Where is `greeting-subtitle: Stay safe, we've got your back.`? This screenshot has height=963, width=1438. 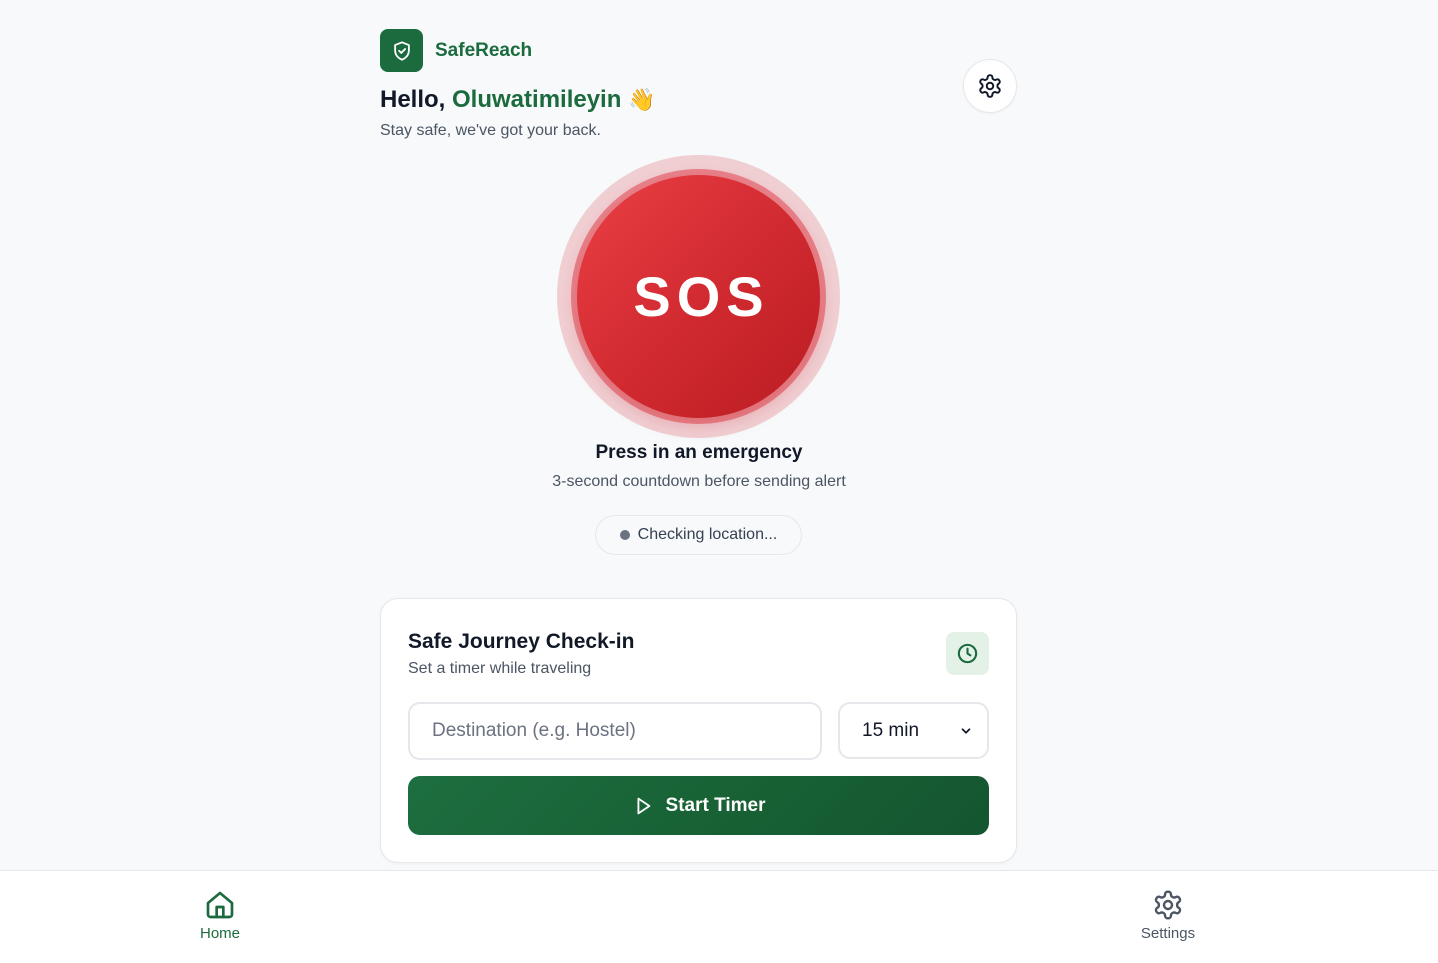 greeting-subtitle: Stay safe, we've got your back. is located at coordinates (490, 130).